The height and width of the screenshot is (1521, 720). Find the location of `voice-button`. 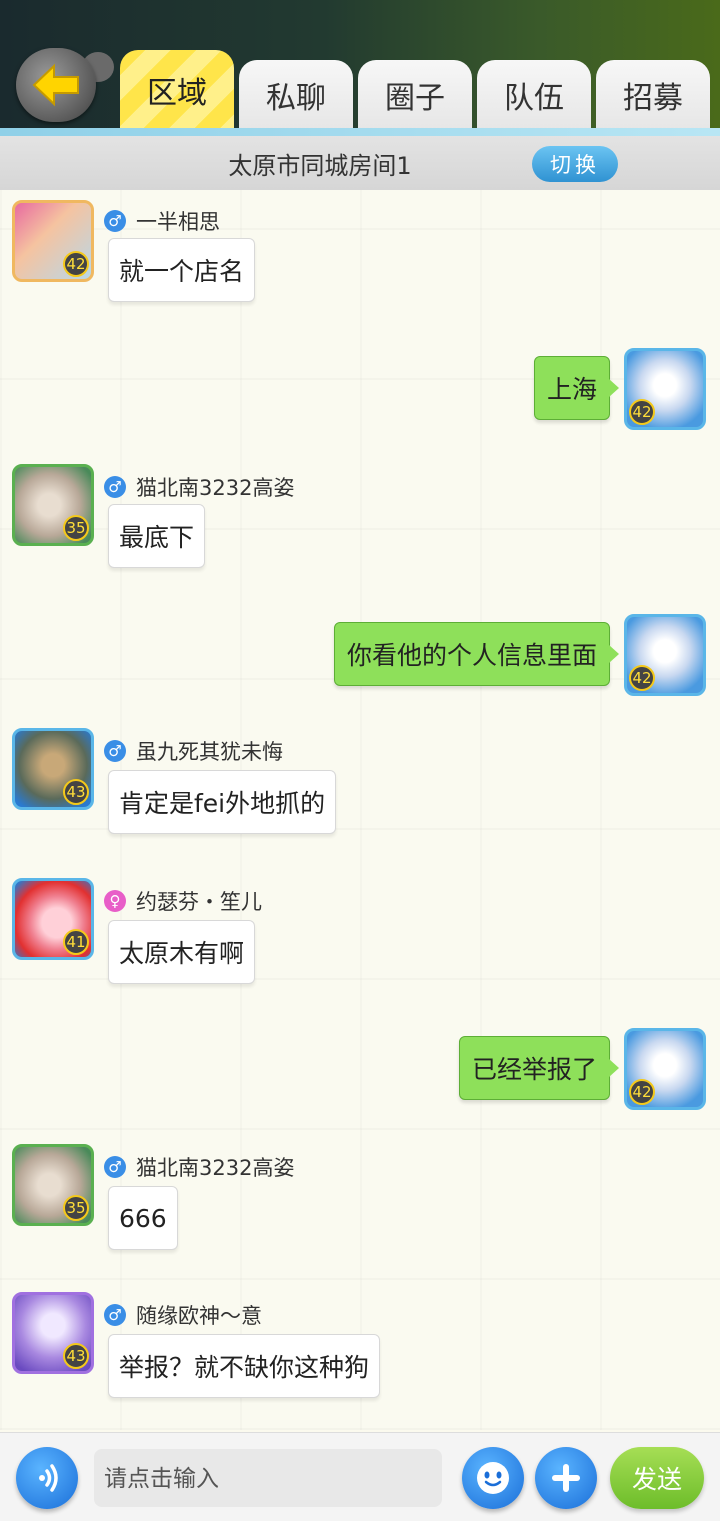

voice-button is located at coordinates (47, 1478).